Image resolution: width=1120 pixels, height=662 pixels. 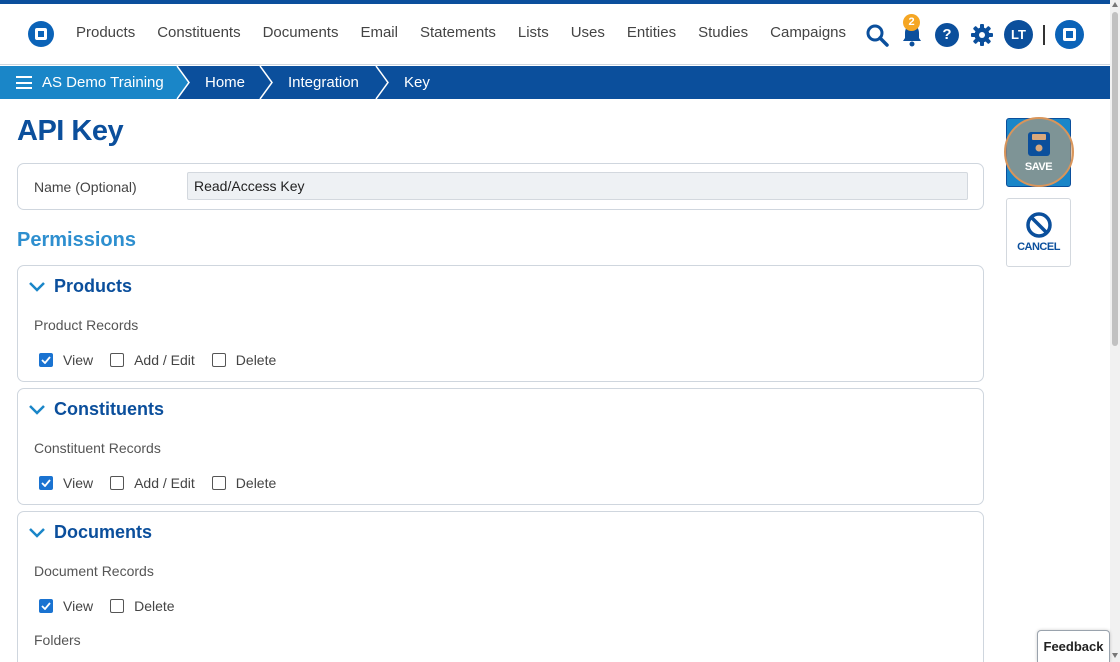 I want to click on products-add-edit-label: Add / Edit, so click(x=164, y=360).